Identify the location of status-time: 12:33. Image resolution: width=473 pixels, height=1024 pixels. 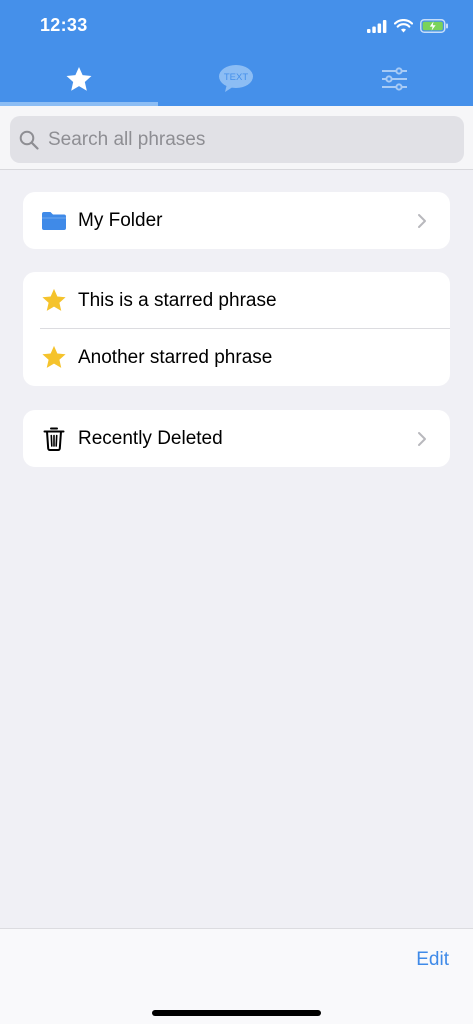
(64, 25).